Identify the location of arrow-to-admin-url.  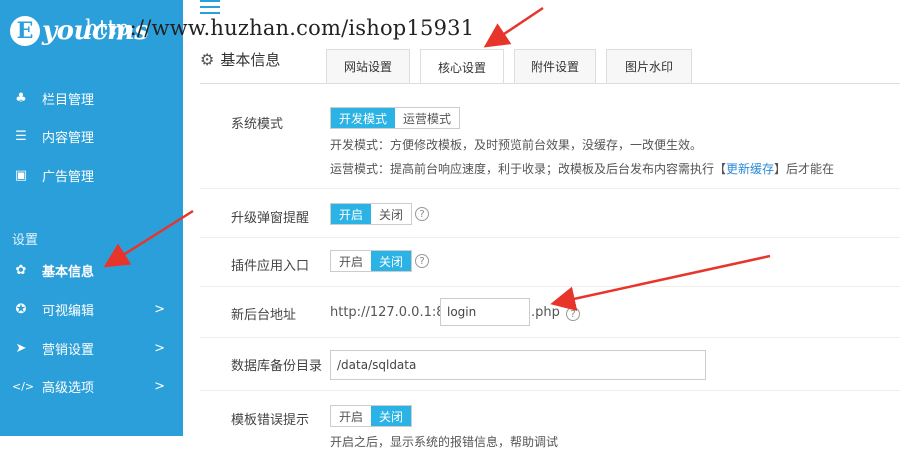
(660, 283).